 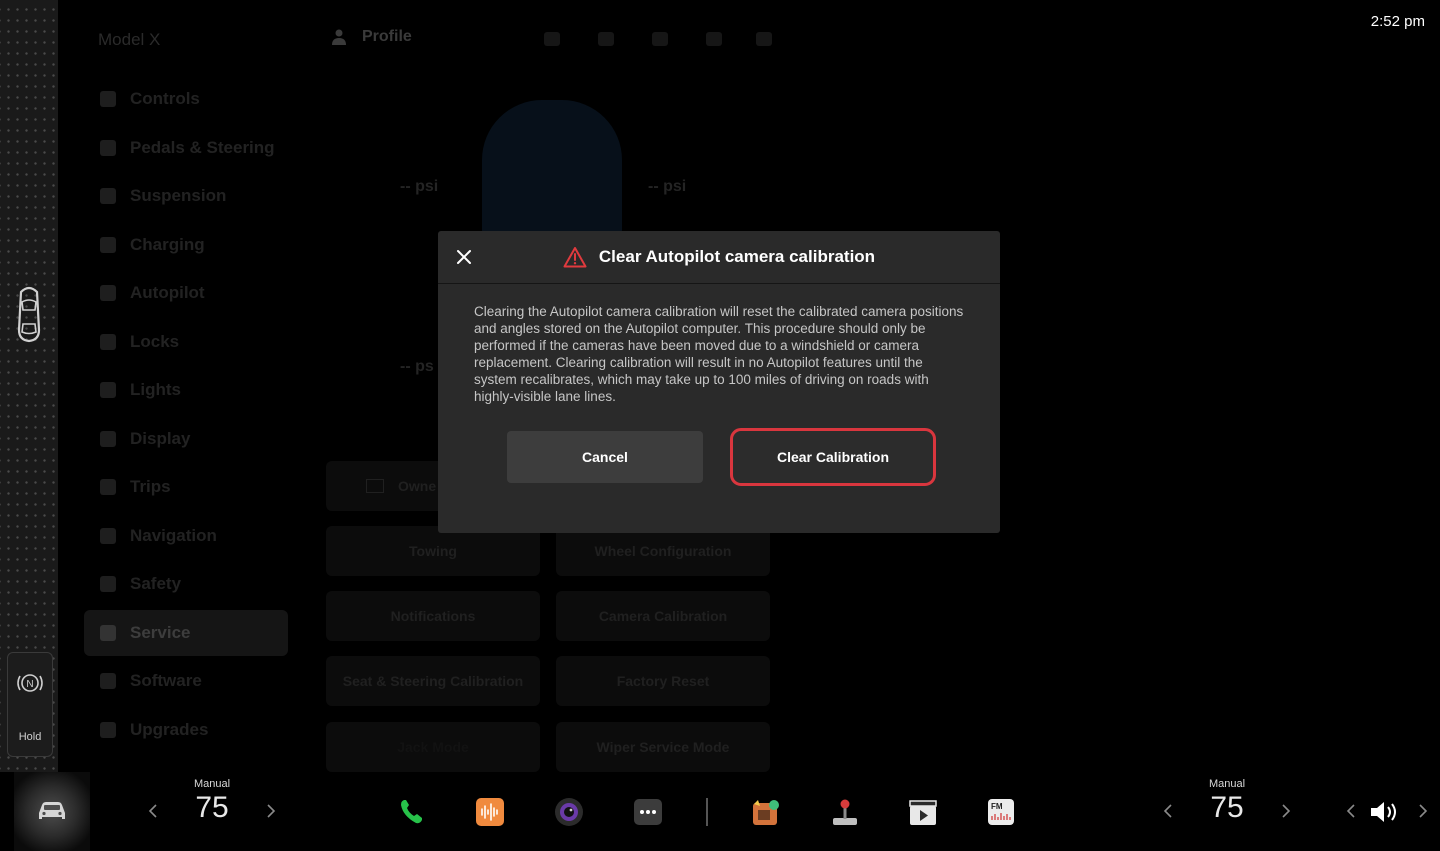 I want to click on upgrades-icon, so click(x=108, y=729).